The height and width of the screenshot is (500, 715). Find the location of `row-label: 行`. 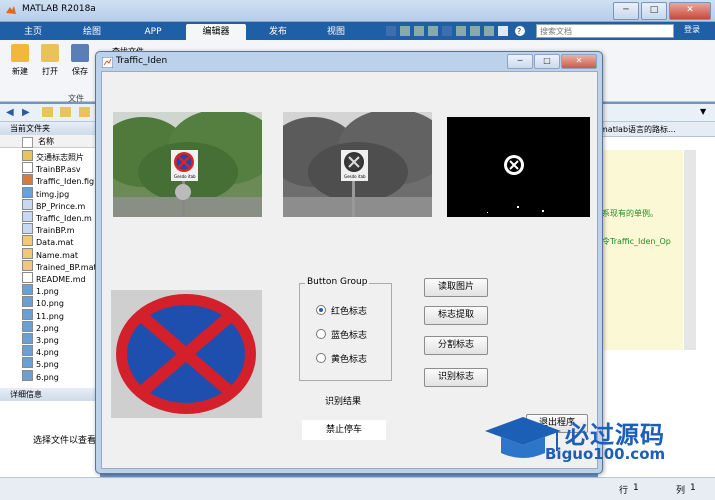

row-label: 行 is located at coordinates (624, 491).